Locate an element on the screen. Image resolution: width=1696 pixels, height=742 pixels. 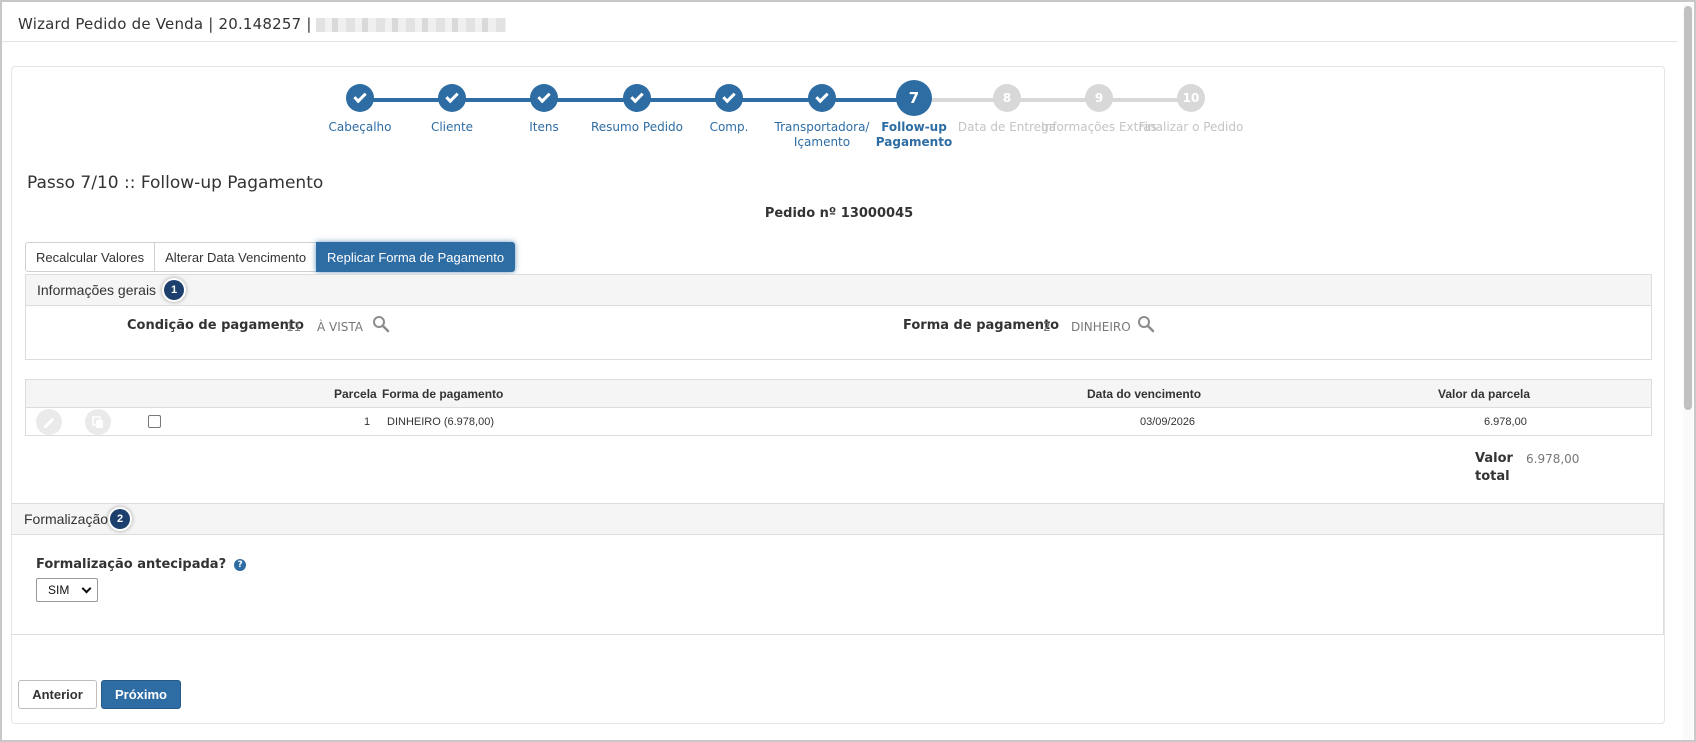
order-number: Pedido nº 13000045 is located at coordinates (839, 213).